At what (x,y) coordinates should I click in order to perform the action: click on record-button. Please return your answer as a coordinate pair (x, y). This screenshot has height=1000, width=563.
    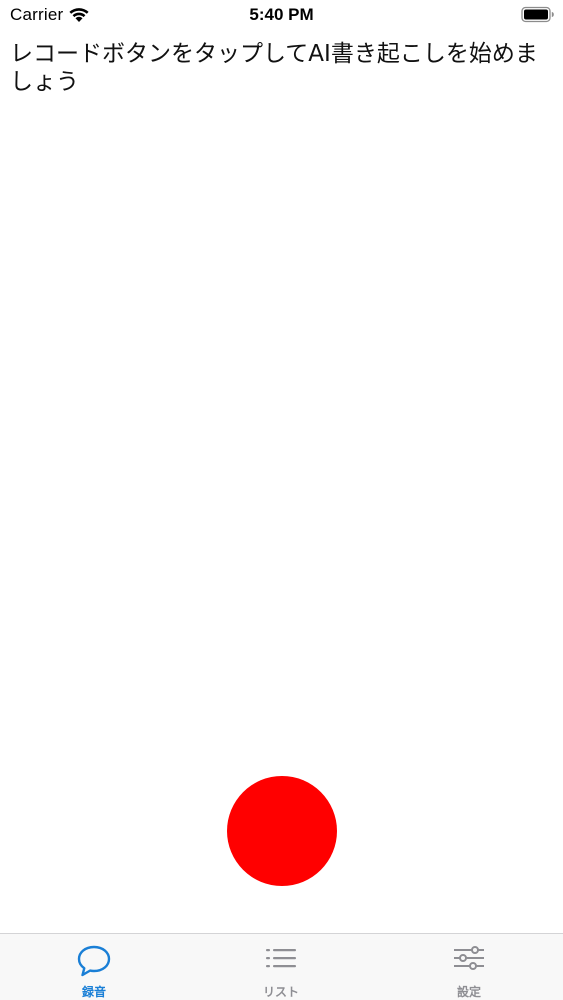
    Looking at the image, I should click on (282, 831).